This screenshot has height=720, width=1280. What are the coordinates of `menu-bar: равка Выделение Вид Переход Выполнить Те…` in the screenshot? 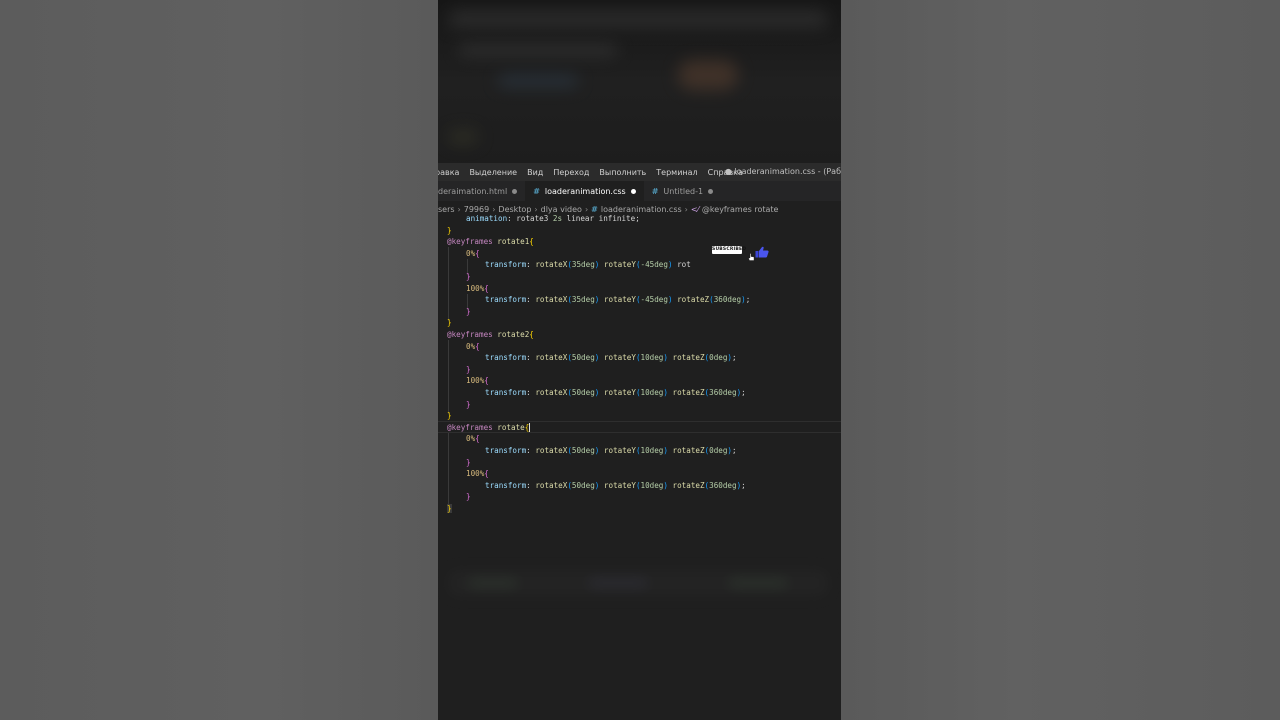 It's located at (639, 172).